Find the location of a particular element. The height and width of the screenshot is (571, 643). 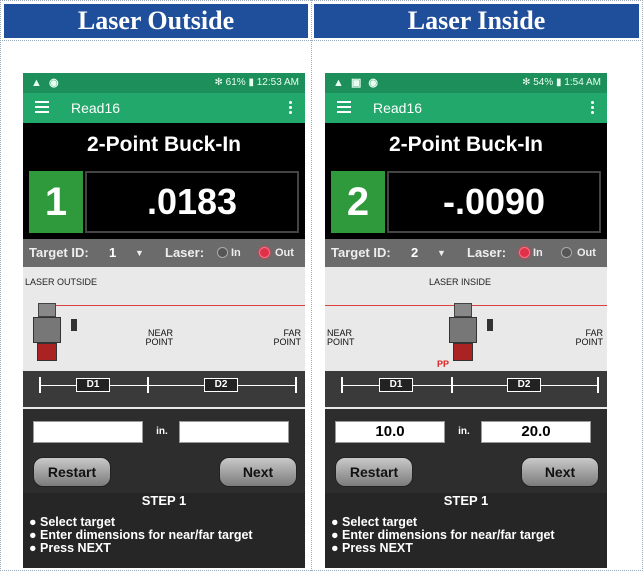

setup-diagram: LASER OUTSIDE NEAR POINT FAR POINT D1 D2 is located at coordinates (164, 338).